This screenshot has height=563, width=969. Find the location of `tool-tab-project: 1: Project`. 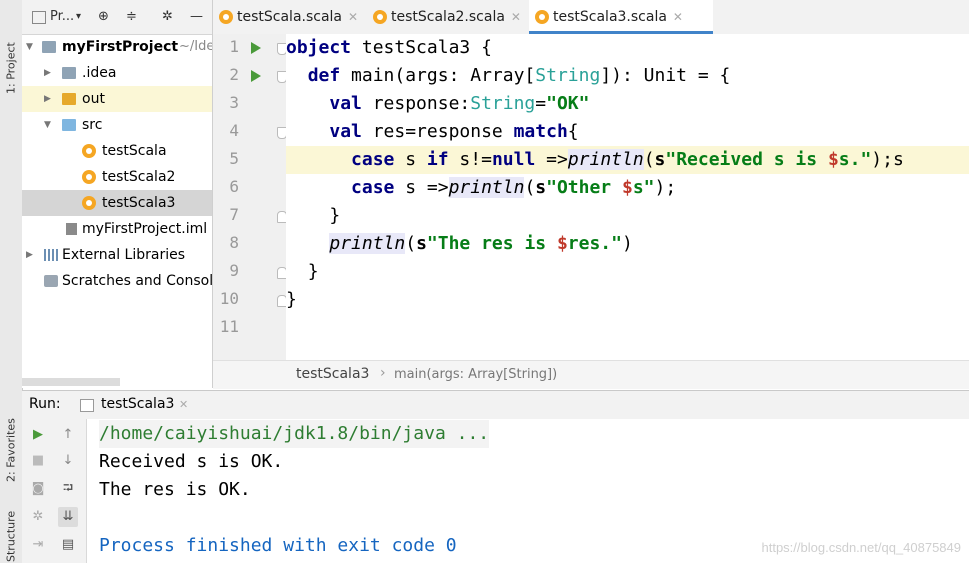

tool-tab-project: 1: Project is located at coordinates (11, 49).